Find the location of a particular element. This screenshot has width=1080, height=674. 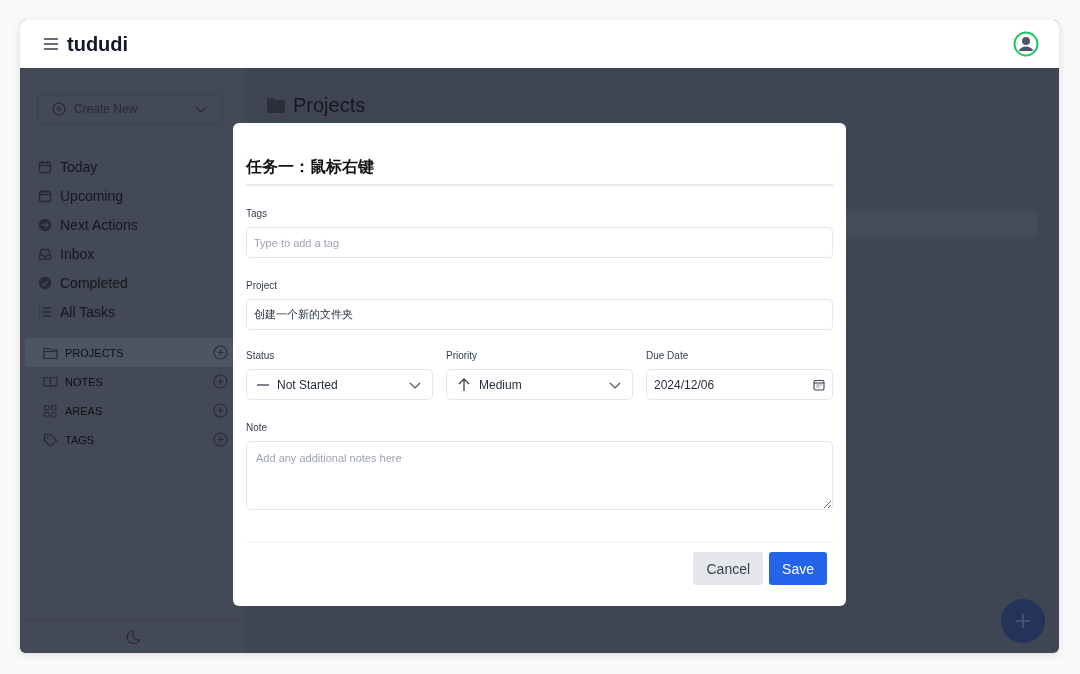

project-field: 创建一个新的文件夹 is located at coordinates (539, 314).